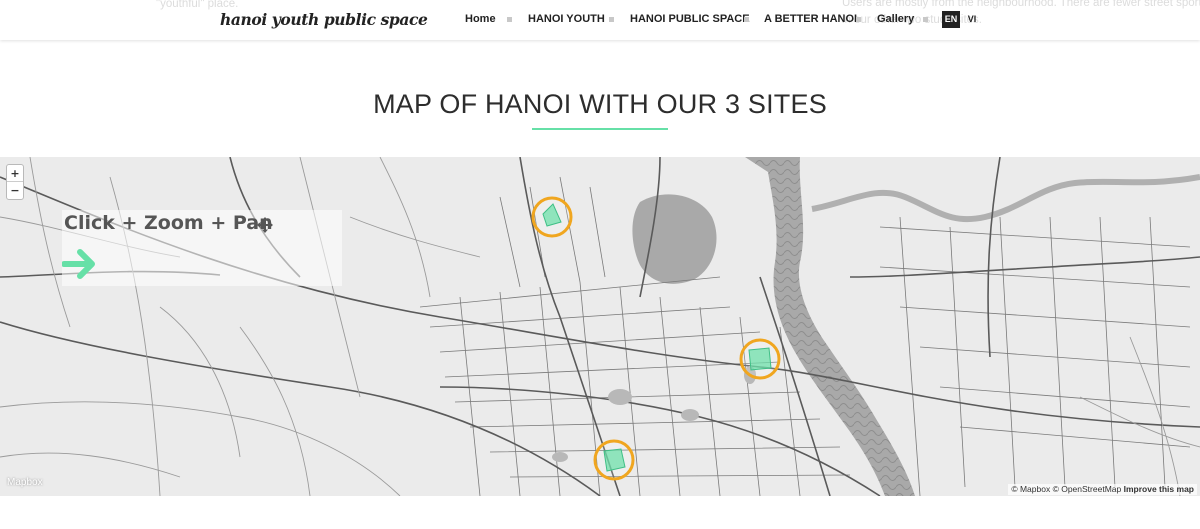  I want to click on move-icon, so click(265, 225).